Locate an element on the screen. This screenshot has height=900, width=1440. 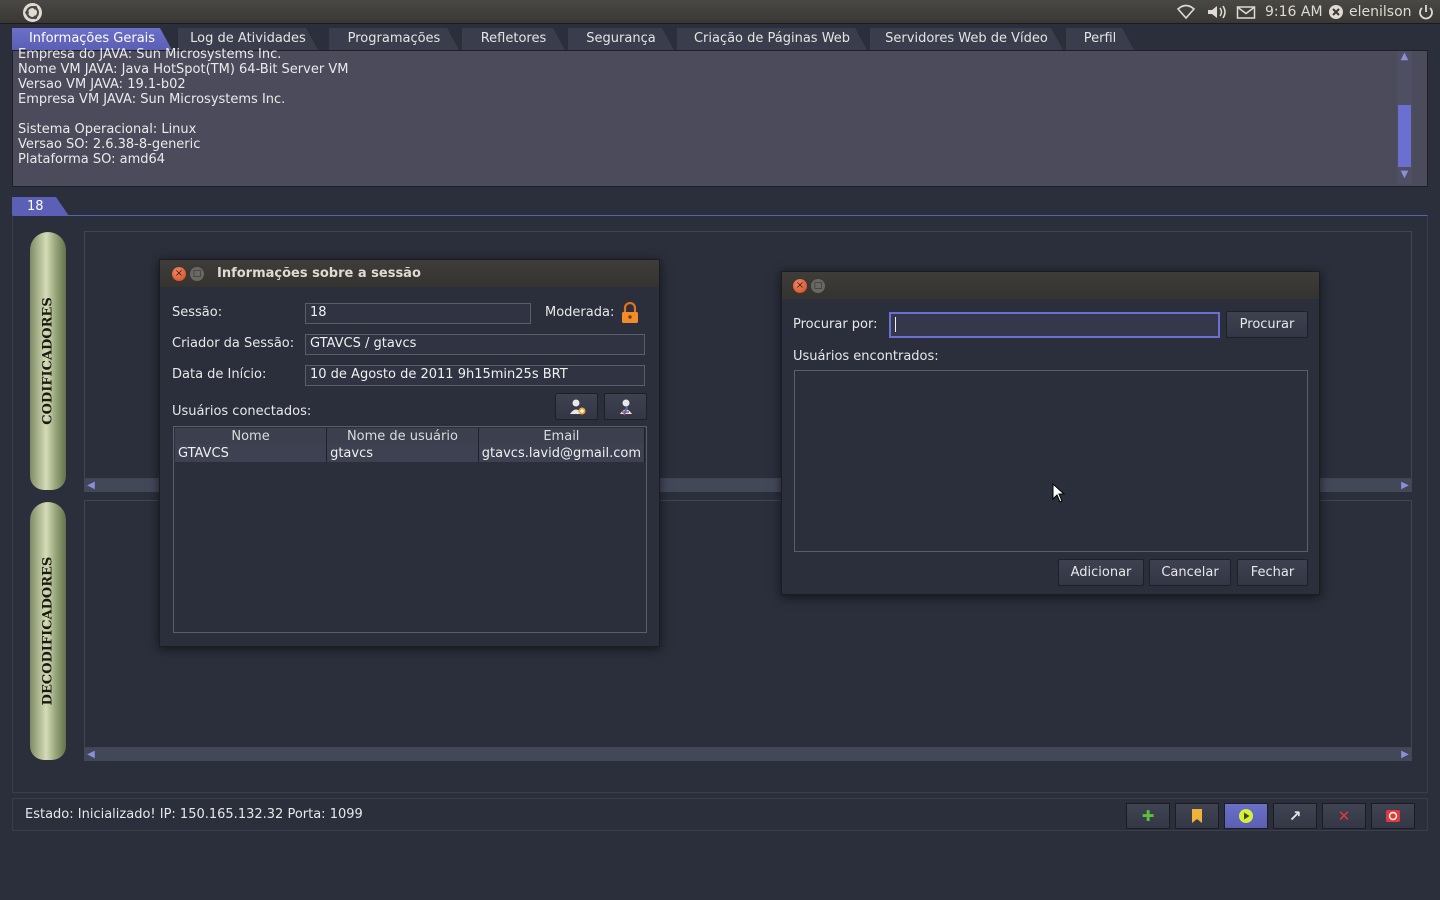
status-x-icon is located at coordinates (1337, 12).